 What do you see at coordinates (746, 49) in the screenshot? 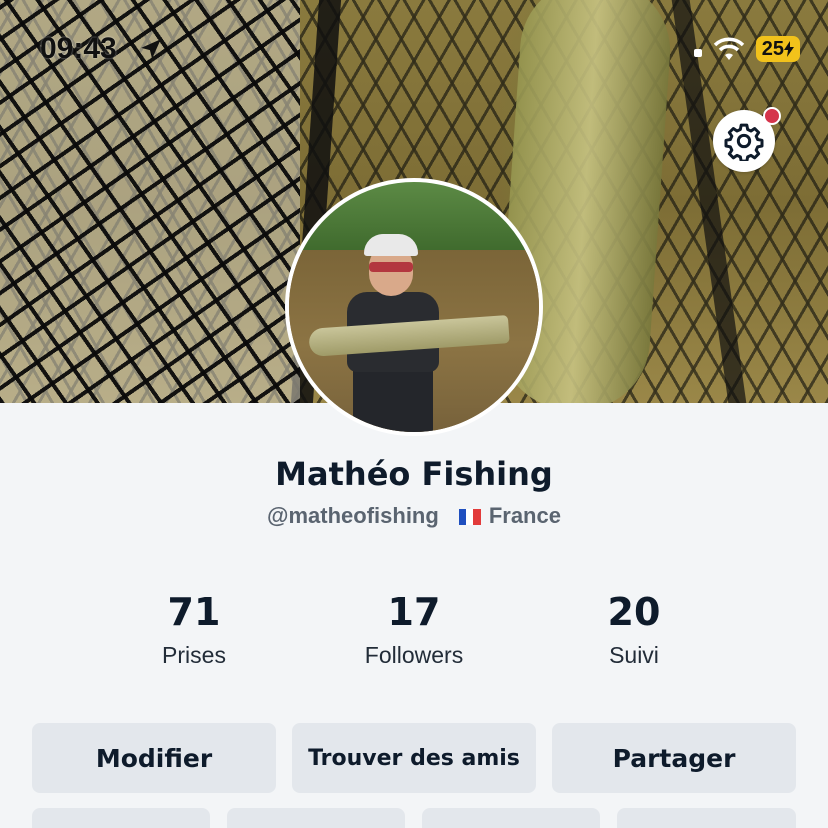
I see `status-icons: 25` at bounding box center [746, 49].